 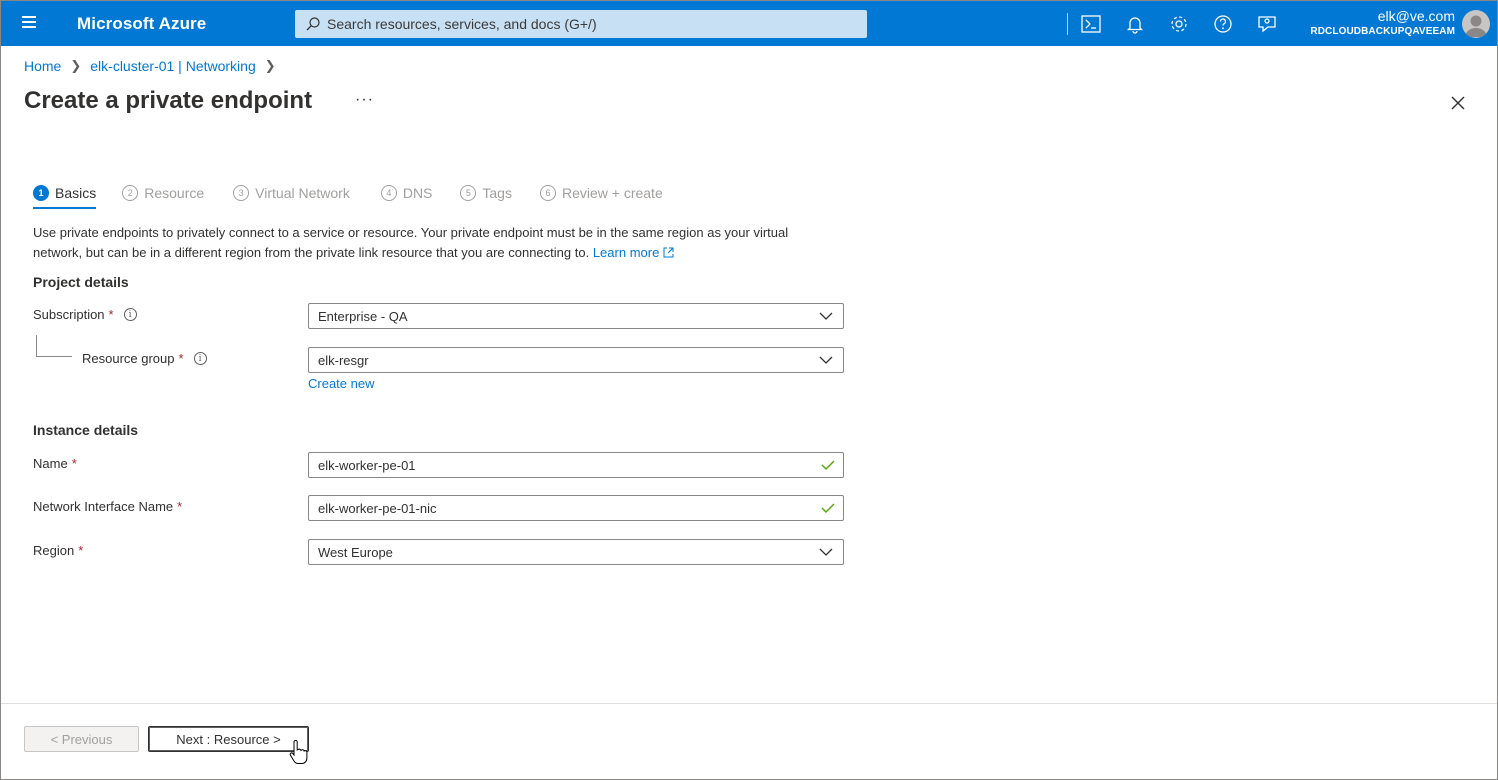 I want to click on account-email: elk@ve.com, so click(x=1416, y=16).